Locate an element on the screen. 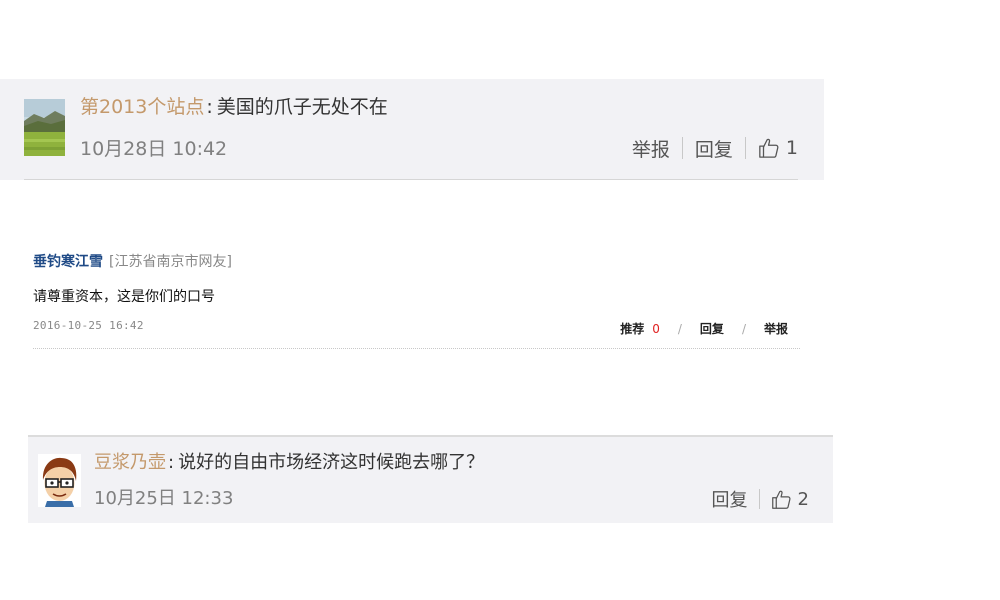 The width and height of the screenshot is (1000, 600). comment-actions: 举报 回复 1 is located at coordinates (715, 148).